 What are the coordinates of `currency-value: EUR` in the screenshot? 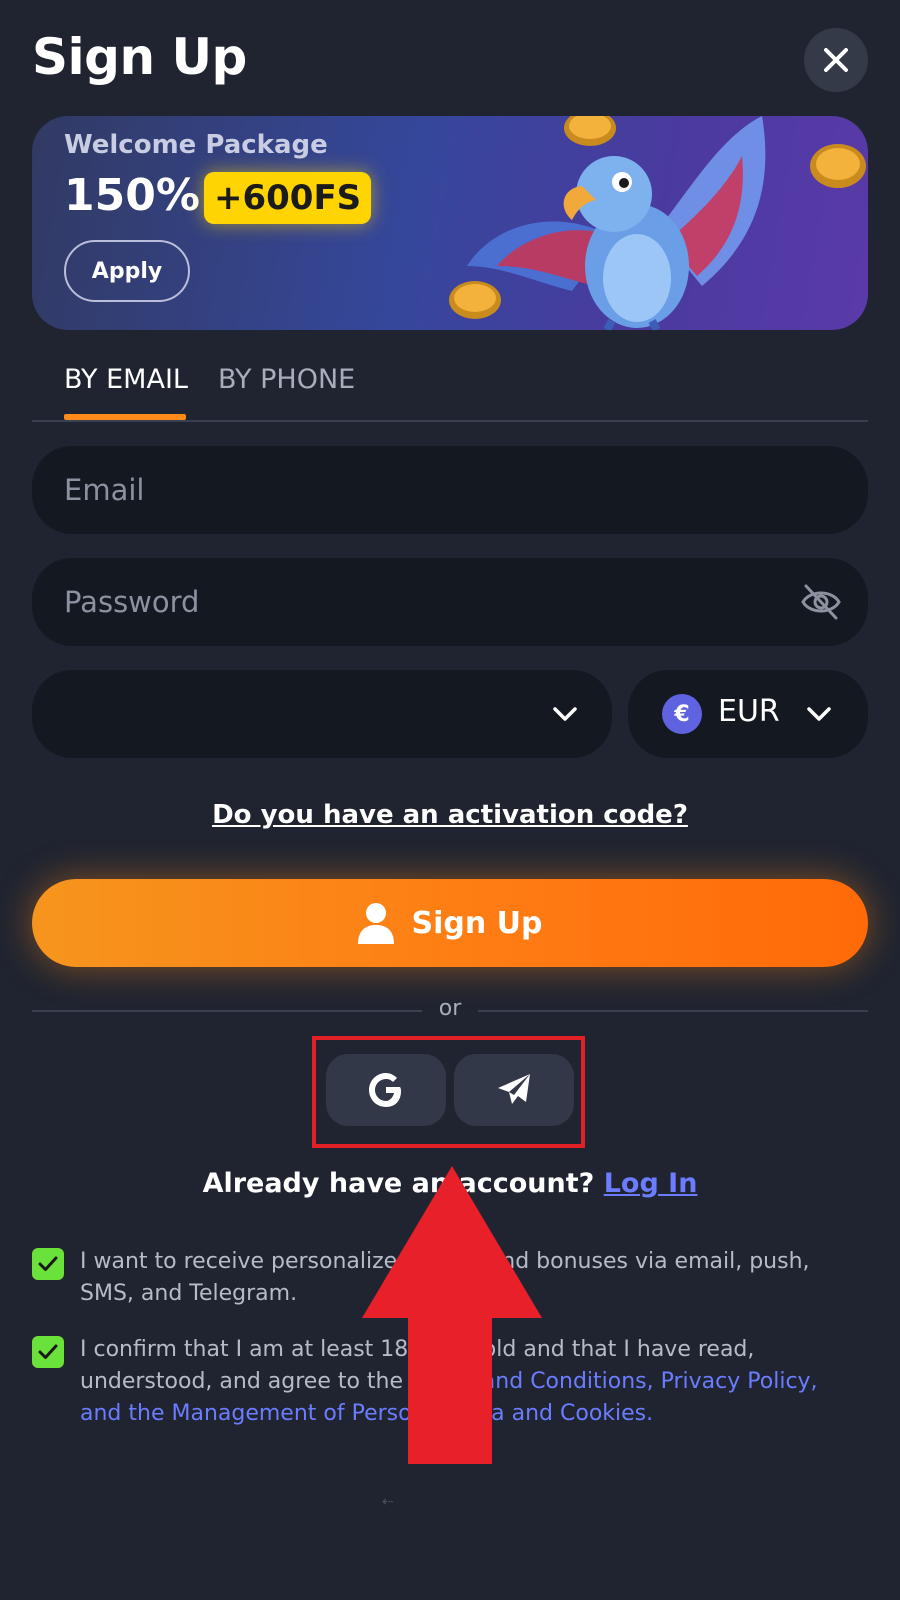 It's located at (749, 711).